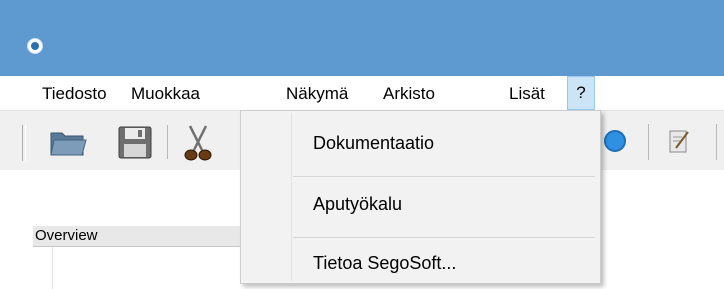  What do you see at coordinates (68, 143) in the screenshot?
I see `open-folder-icon` at bounding box center [68, 143].